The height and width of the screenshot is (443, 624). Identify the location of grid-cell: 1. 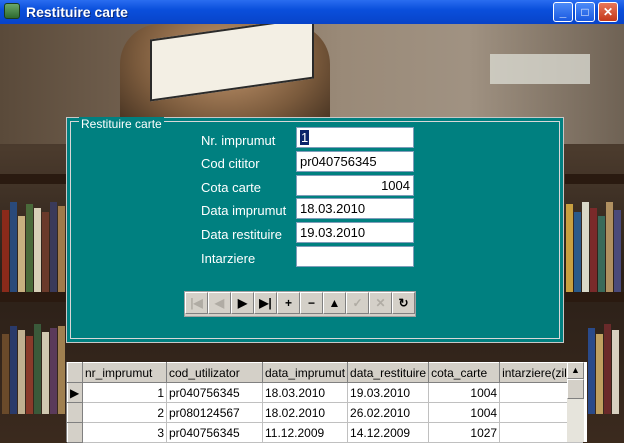
(124, 392).